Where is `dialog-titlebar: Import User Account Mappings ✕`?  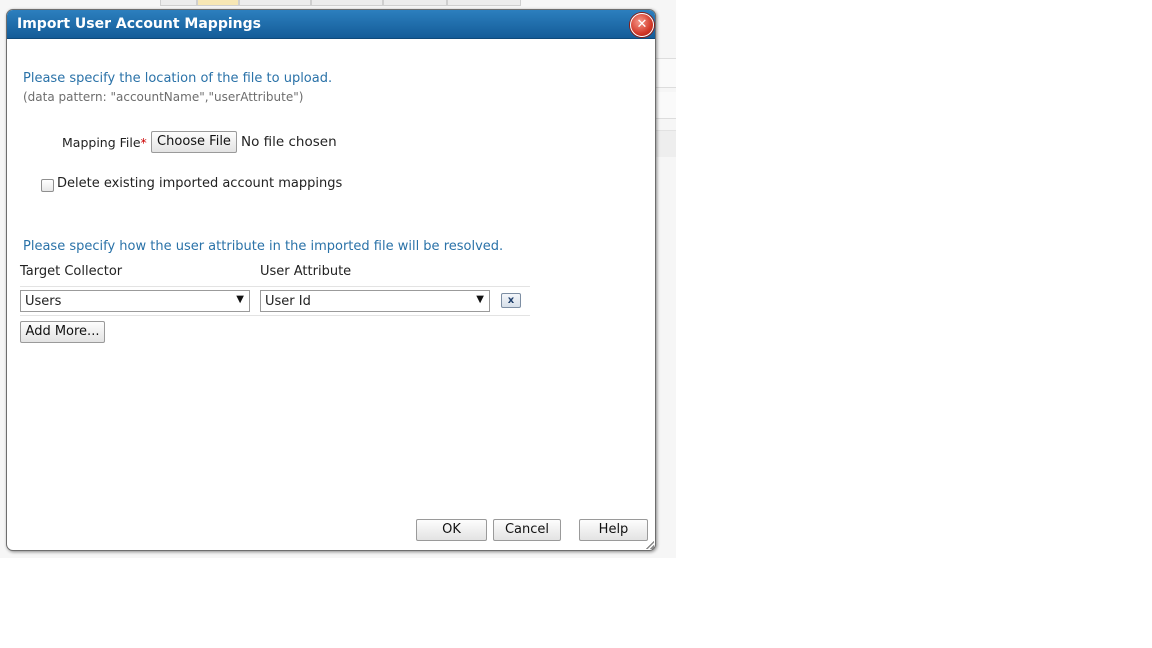
dialog-titlebar: Import User Account Mappings ✕ is located at coordinates (331, 24).